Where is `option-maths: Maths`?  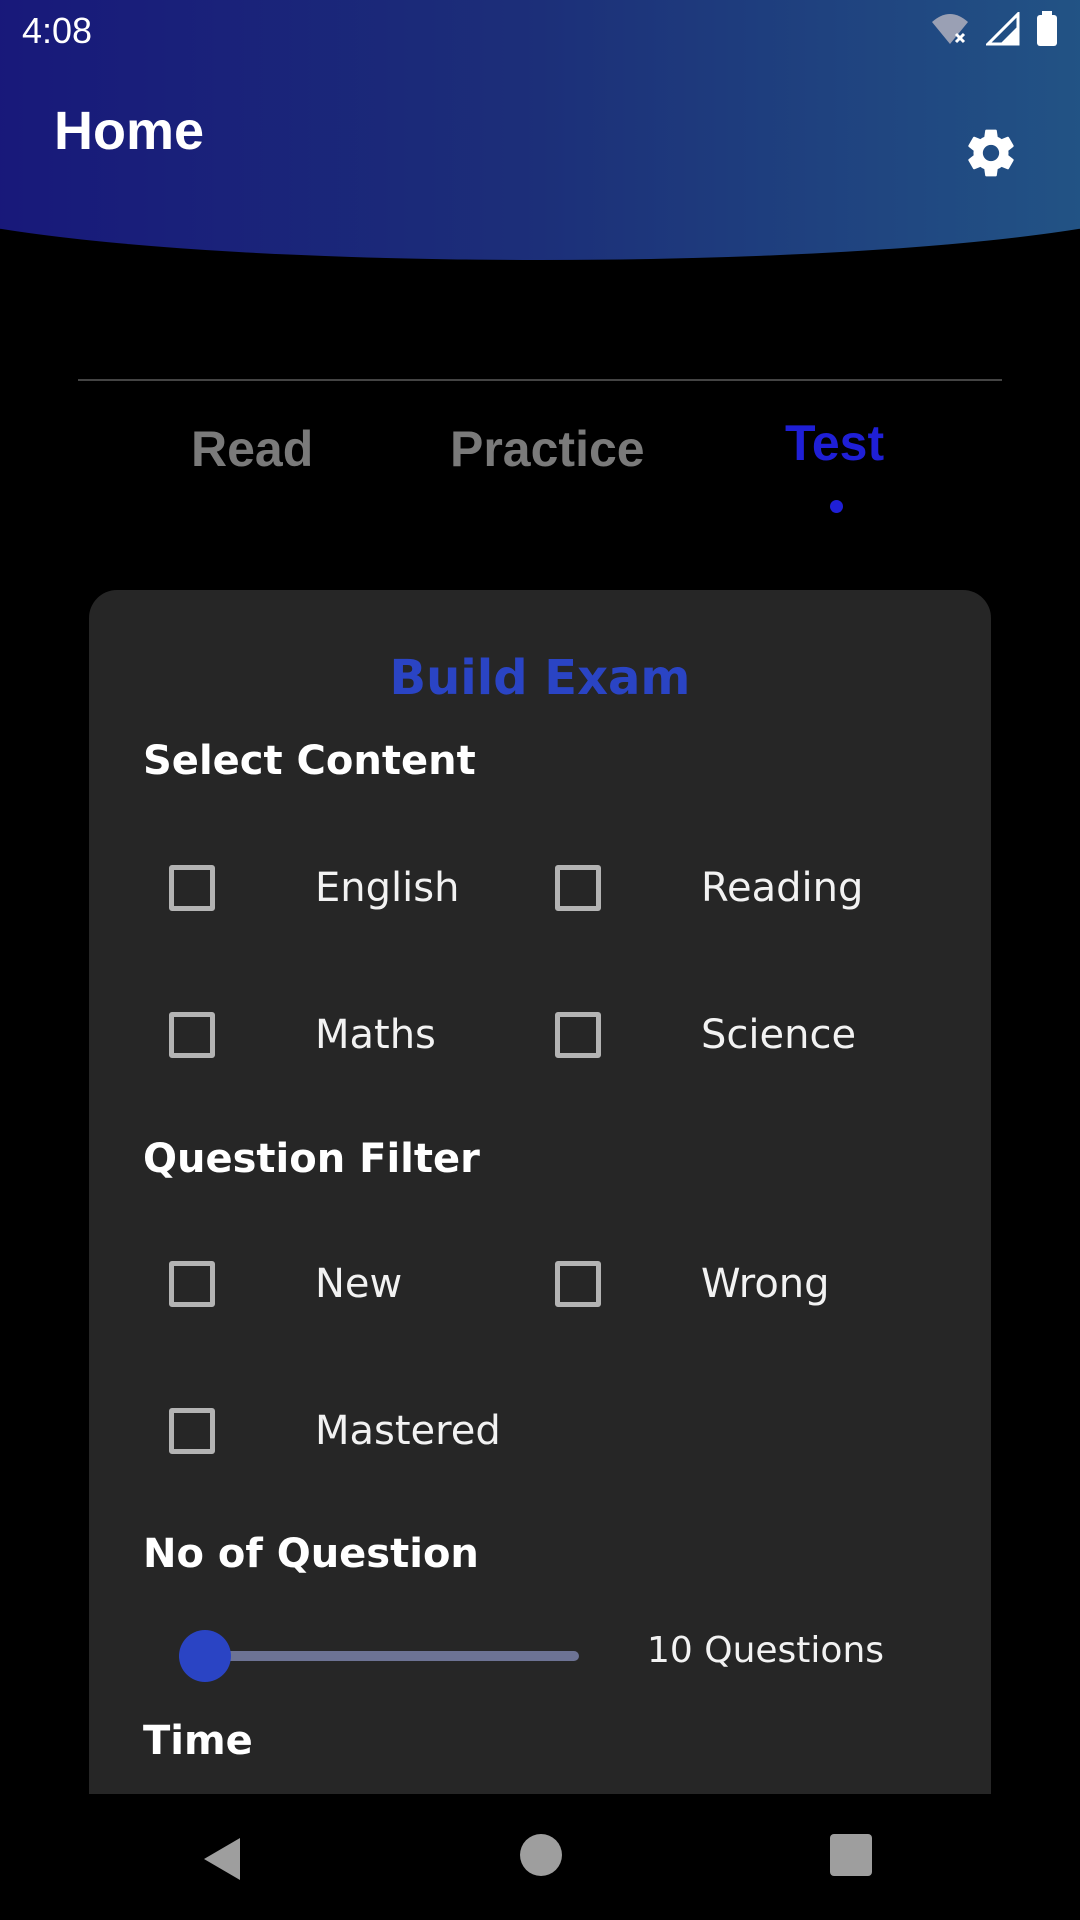
option-maths: Maths is located at coordinates (302, 1035).